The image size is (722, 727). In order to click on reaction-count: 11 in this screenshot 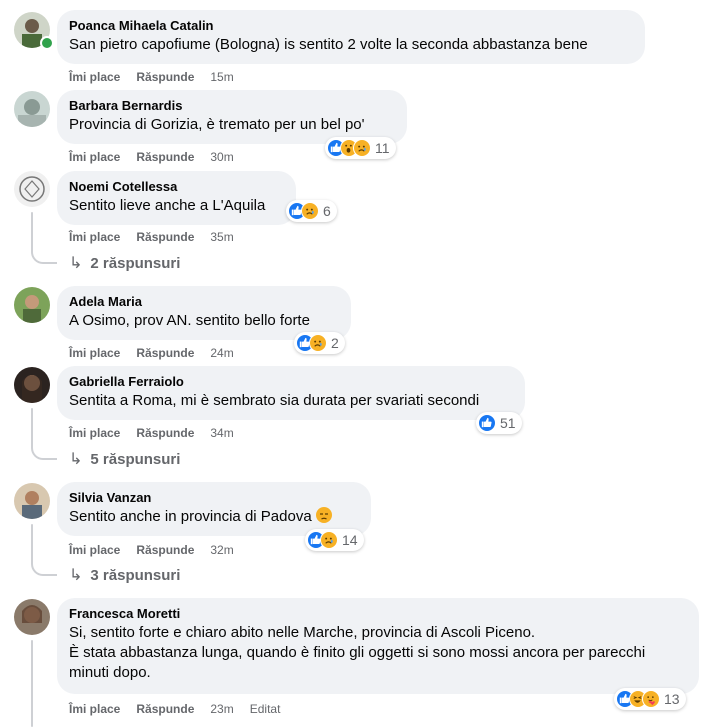, I will do `click(382, 148)`.